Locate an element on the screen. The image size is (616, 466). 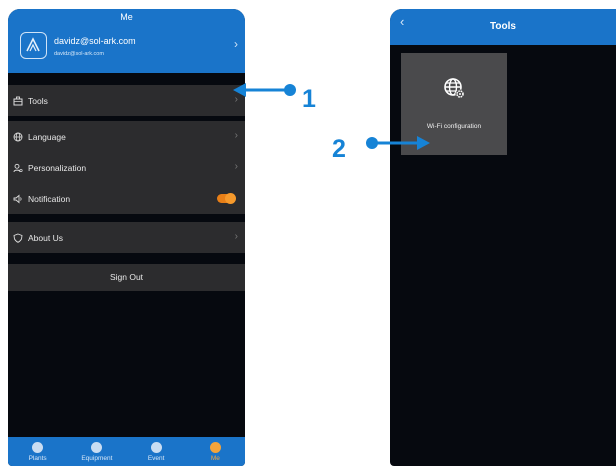
globe-gear-icon is located at coordinates (454, 88).